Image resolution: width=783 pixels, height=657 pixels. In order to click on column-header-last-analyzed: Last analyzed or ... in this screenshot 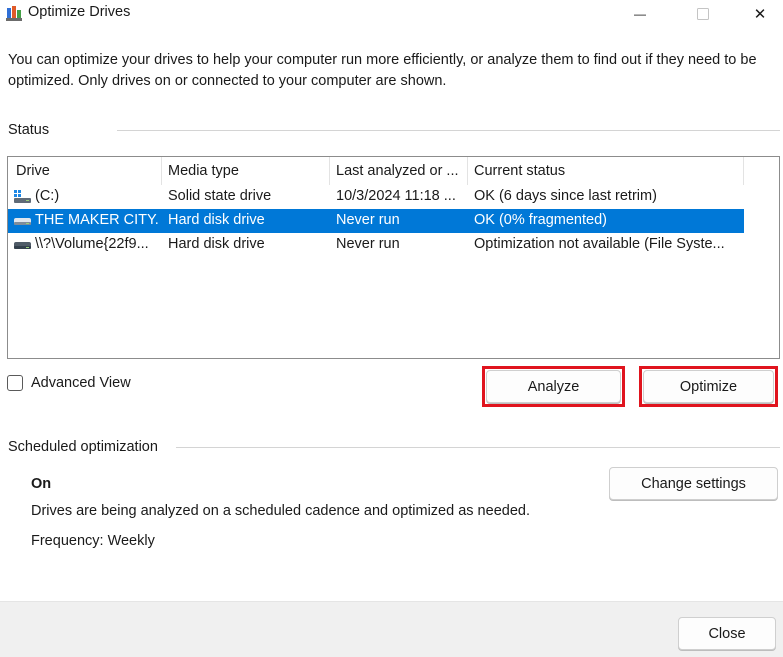, I will do `click(397, 171)`.